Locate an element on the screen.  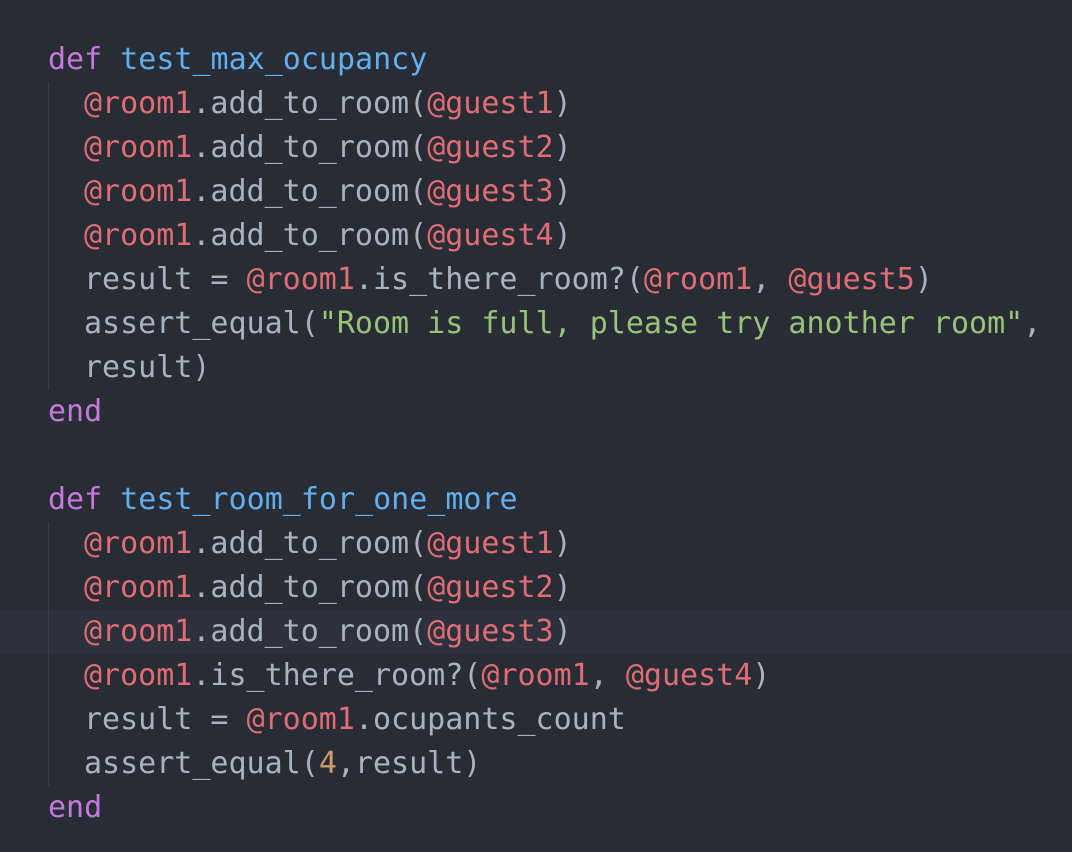
code-token-str: "Room is full, please try another room" is located at coordinates (671, 323).